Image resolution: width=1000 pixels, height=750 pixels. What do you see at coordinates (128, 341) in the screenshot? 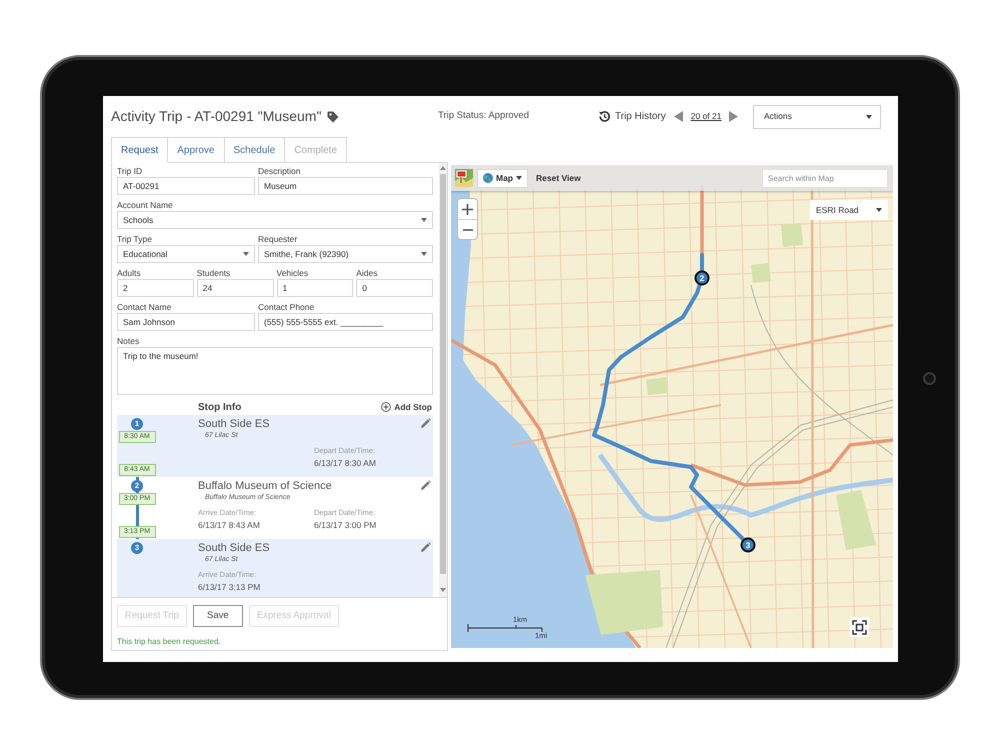
I see `field-label: Notes` at bounding box center [128, 341].